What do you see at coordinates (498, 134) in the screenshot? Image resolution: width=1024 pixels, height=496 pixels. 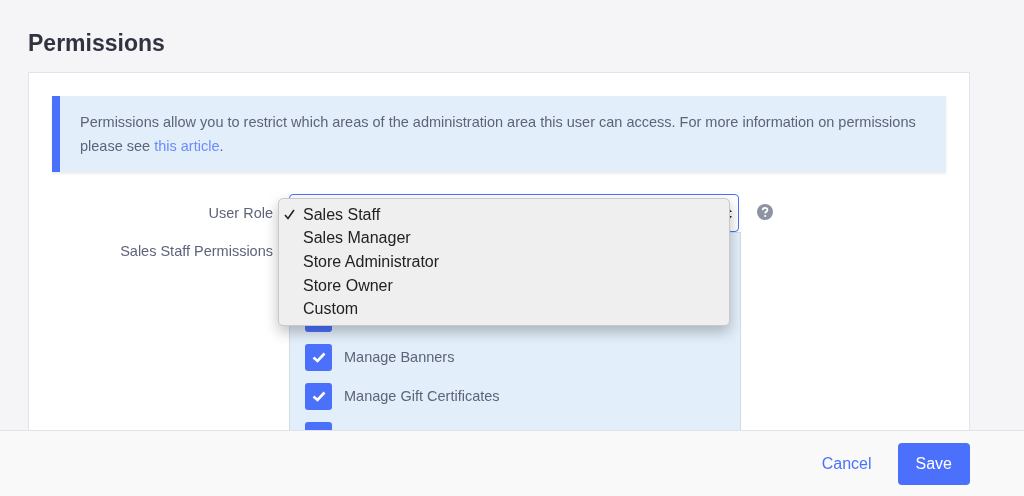 I see `notice-text: Permissions allow you to restrict which areas of the administration area this user can access. For more information on permissions please see this article.` at bounding box center [498, 134].